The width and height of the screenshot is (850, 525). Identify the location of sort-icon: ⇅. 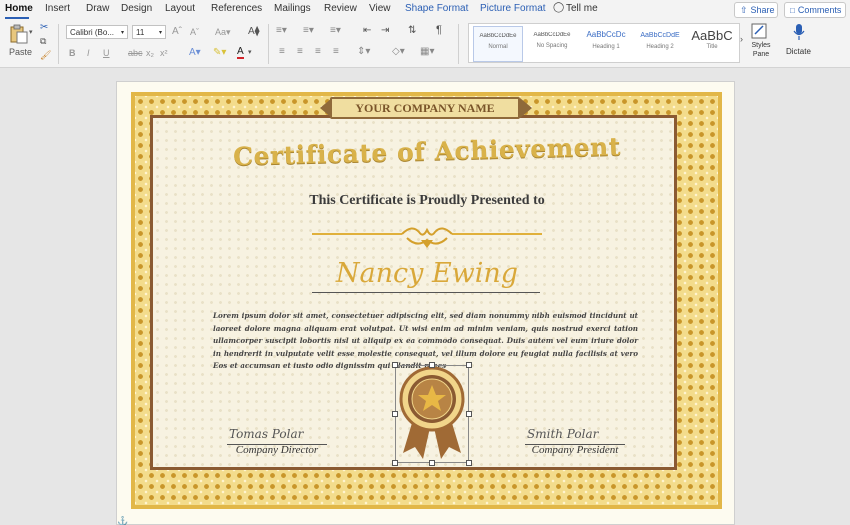
(412, 30).